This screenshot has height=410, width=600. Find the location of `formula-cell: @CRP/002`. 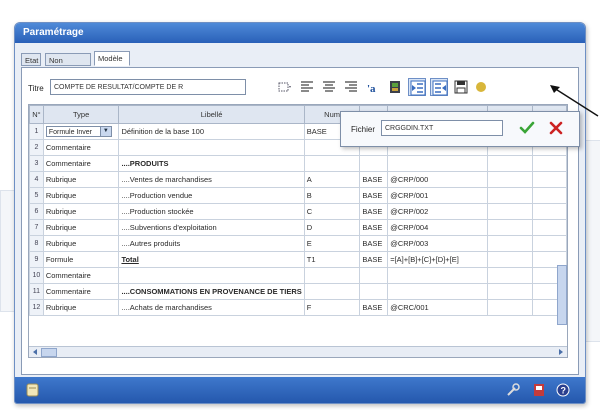

formula-cell: @CRP/002 is located at coordinates (438, 211).